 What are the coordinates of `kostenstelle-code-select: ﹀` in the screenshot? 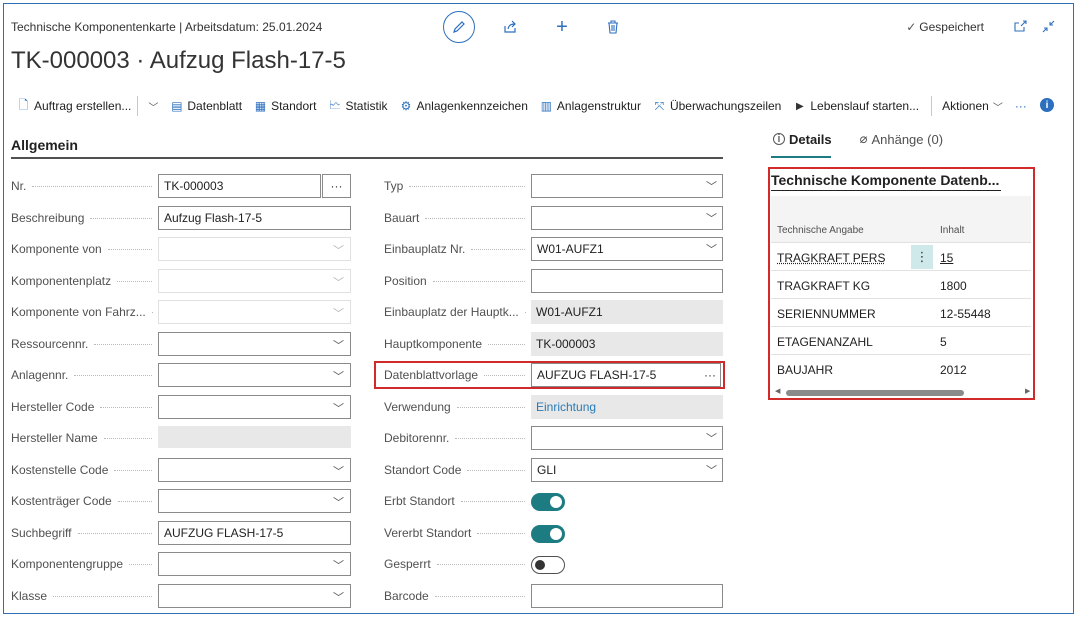 It's located at (254, 470).